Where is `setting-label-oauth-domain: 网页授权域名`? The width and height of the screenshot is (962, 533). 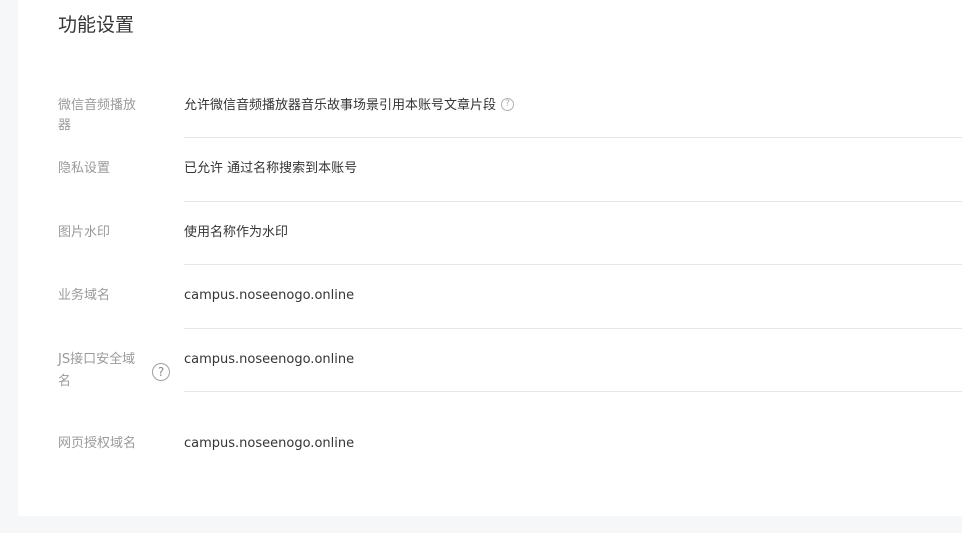
setting-label-oauth-domain: 网页授权域名 is located at coordinates (97, 443).